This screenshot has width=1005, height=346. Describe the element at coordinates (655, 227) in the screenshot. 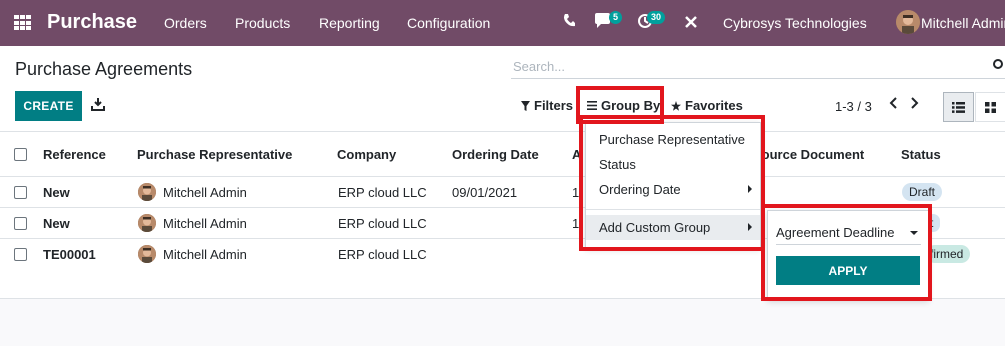

I see `add-custom-group-label: Add Custom Group` at that location.